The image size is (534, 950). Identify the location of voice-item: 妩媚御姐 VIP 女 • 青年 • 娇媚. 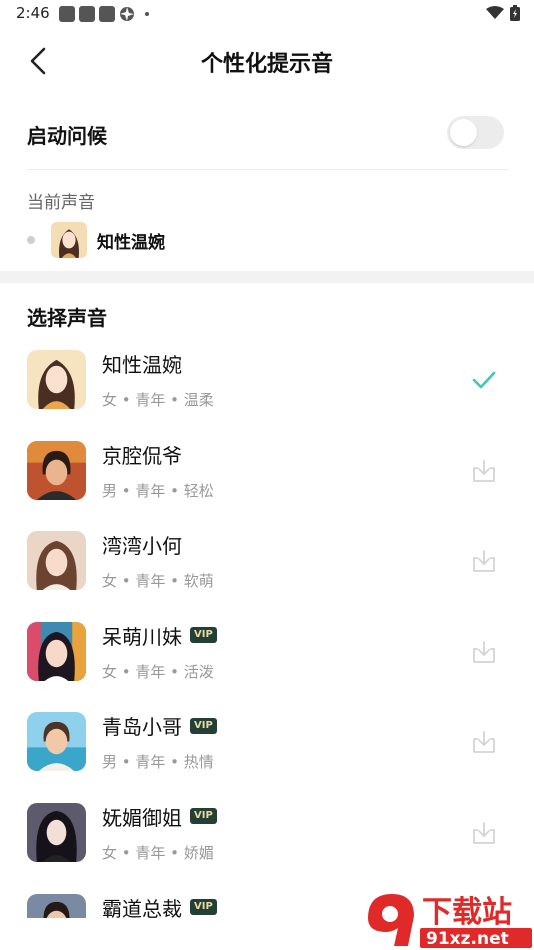
(267, 845).